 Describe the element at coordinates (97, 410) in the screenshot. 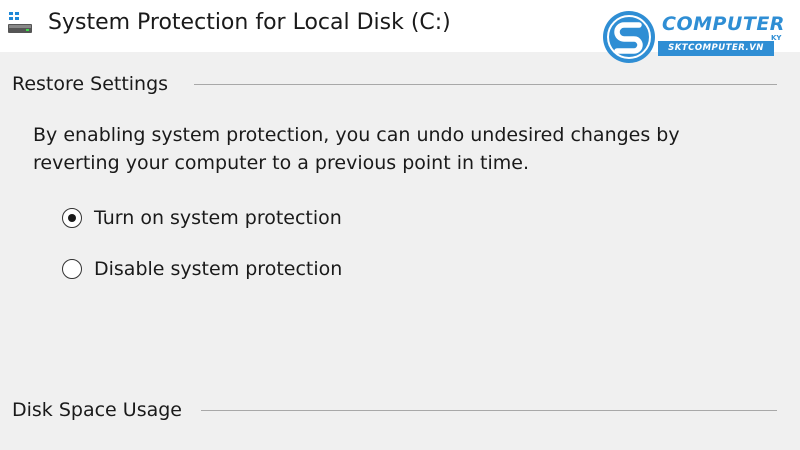

I see `disk-space-usage-heading: Disk Space Usage` at that location.